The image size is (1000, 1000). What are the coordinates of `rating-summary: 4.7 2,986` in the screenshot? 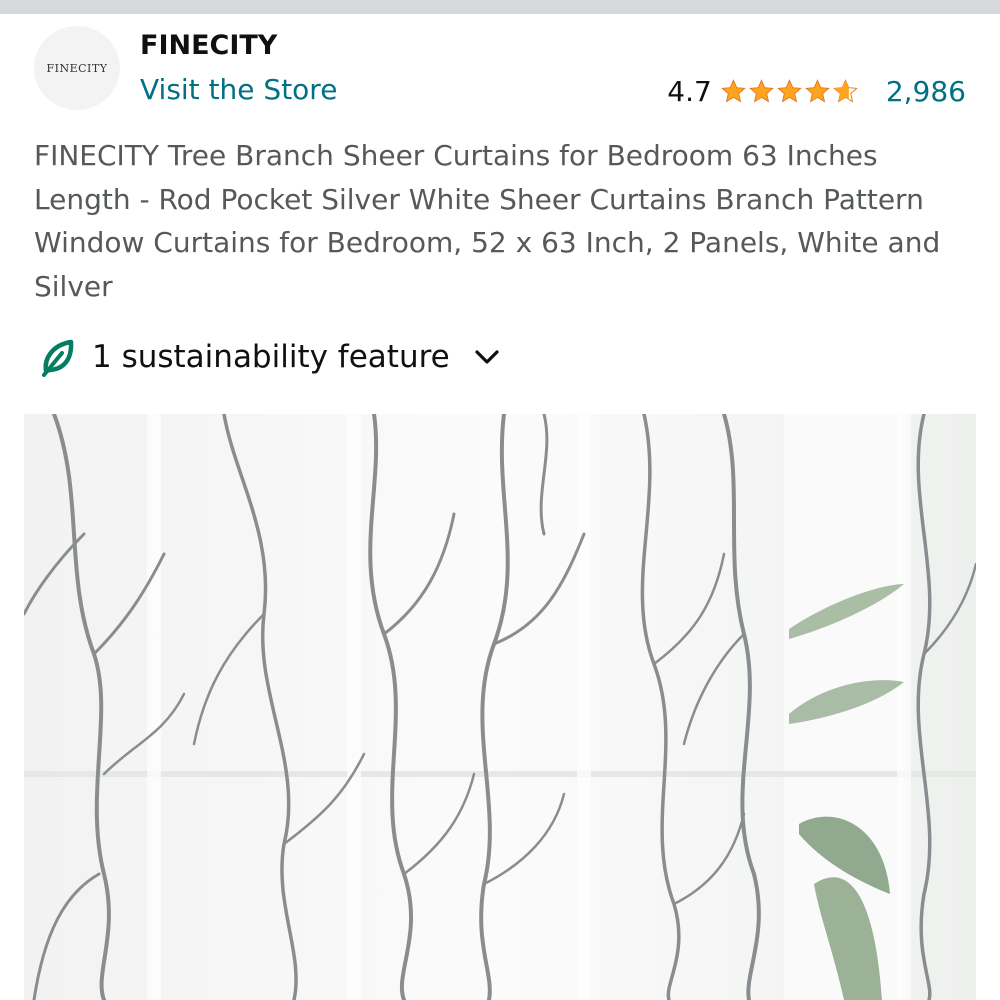 It's located at (816, 91).